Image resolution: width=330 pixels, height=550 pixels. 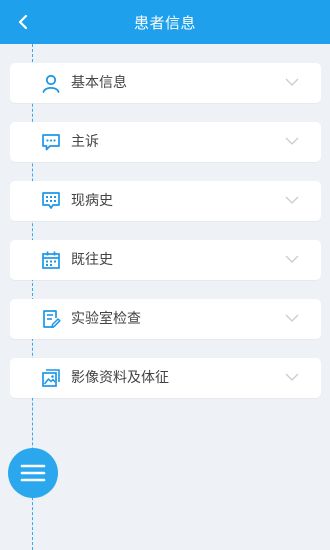 I want to click on section-past-history: 既往史, so click(x=165, y=260).